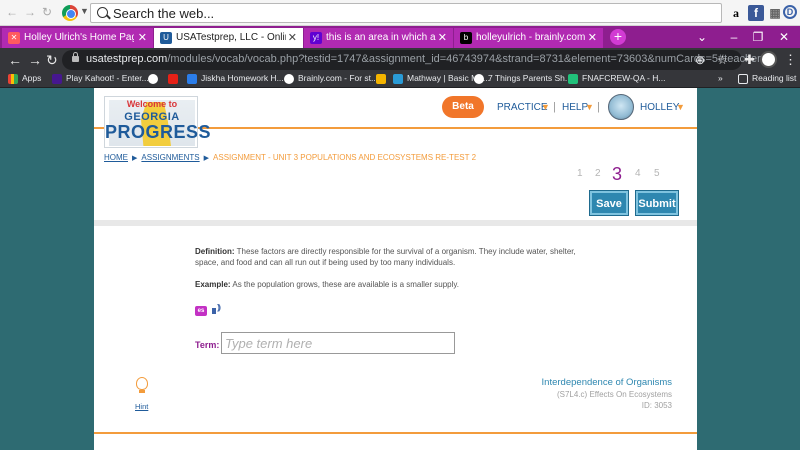 The height and width of the screenshot is (450, 800). I want to click on reload-icon: ↻, so click(52, 60).